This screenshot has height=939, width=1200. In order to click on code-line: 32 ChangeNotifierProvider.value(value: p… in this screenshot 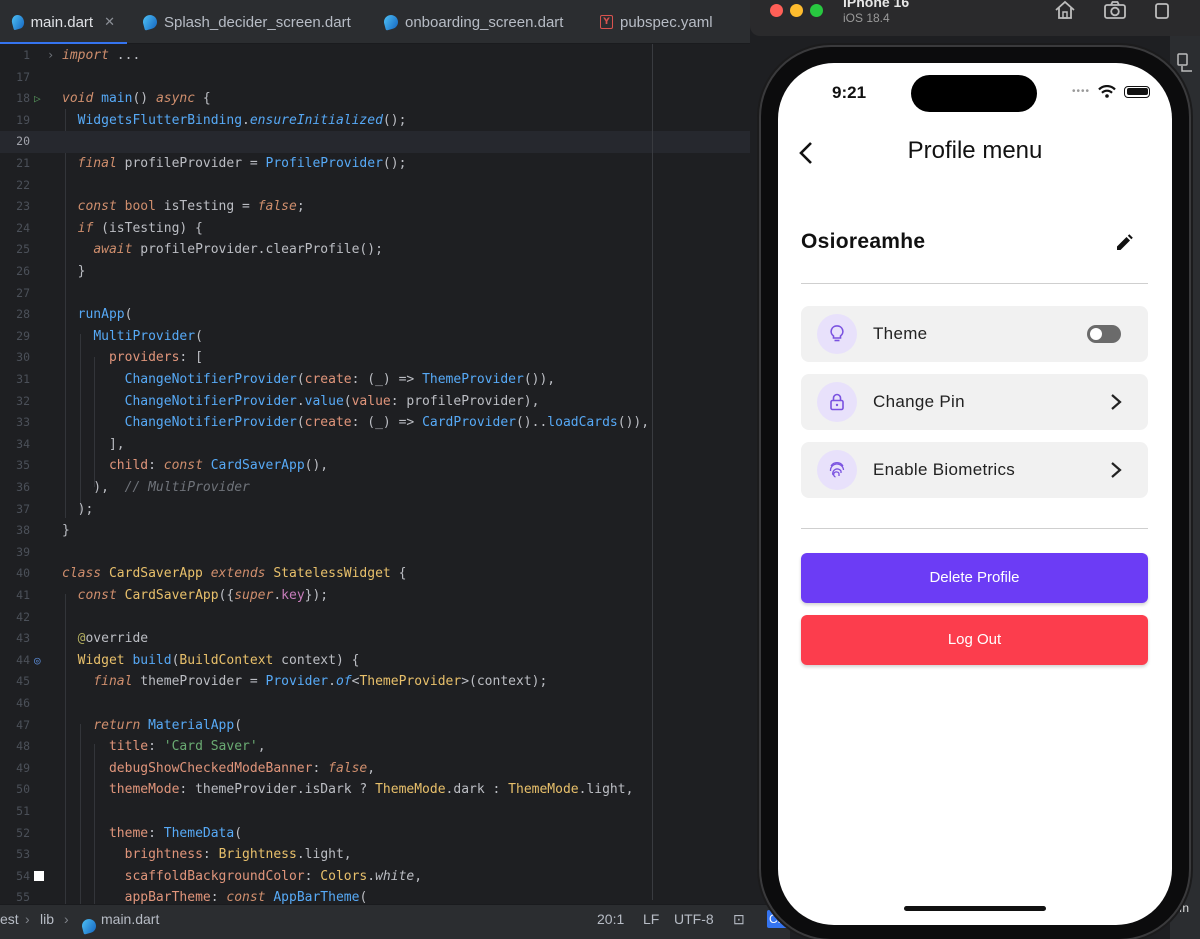, I will do `click(278, 401)`.